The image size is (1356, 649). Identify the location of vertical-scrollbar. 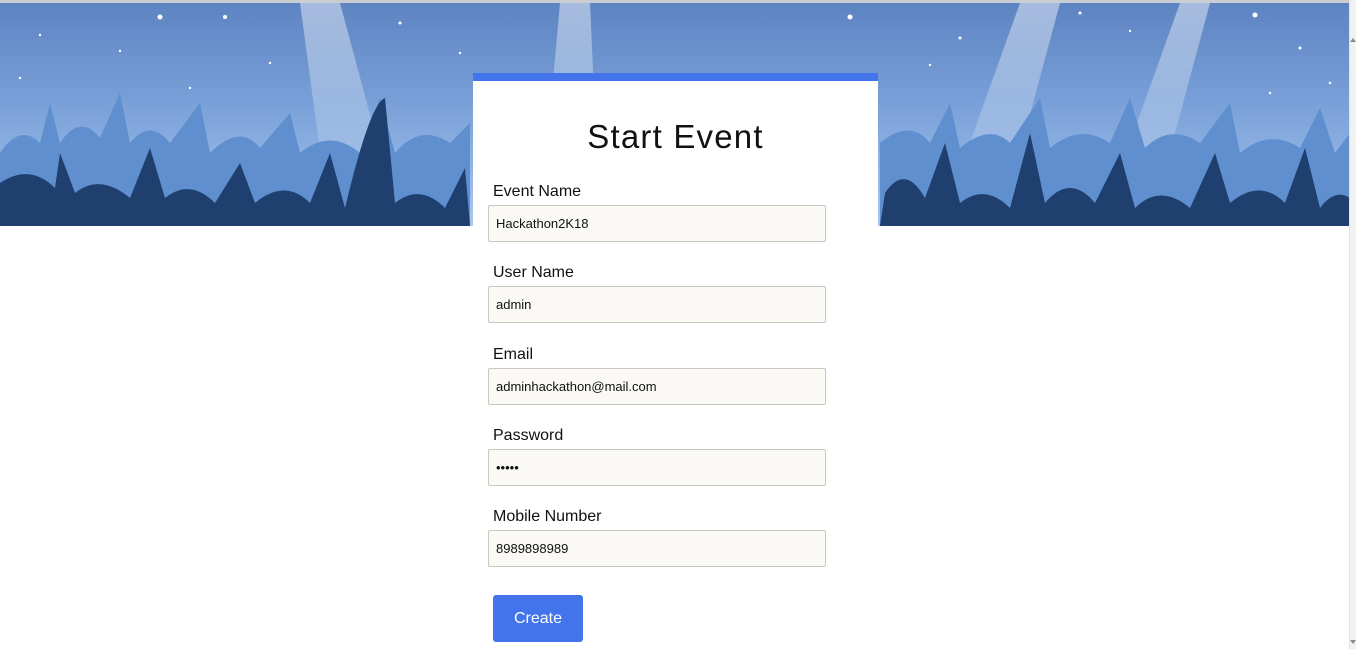
(1352, 324).